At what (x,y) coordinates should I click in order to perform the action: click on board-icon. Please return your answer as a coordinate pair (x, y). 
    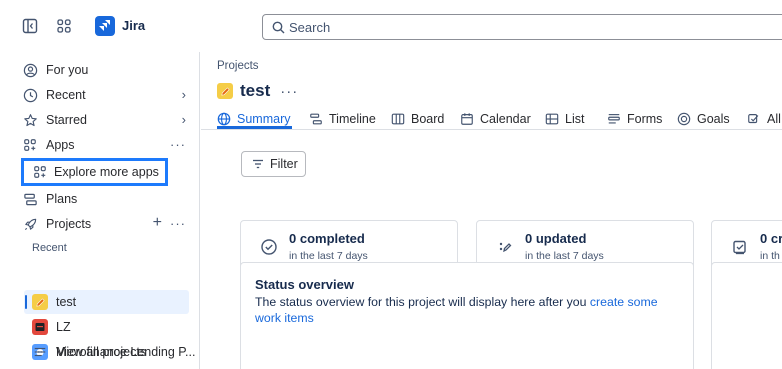
    Looking at the image, I should click on (398, 118).